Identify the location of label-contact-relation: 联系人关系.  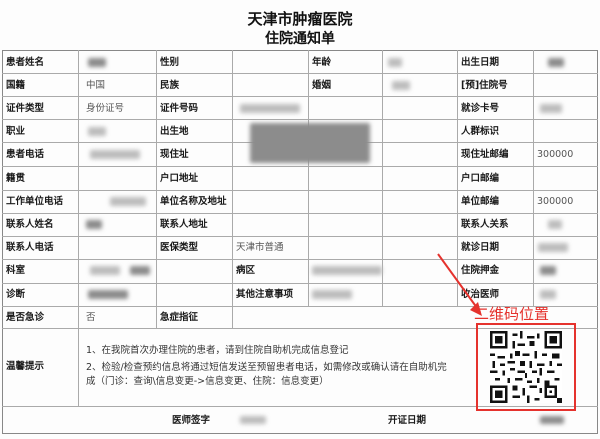
(485, 224).